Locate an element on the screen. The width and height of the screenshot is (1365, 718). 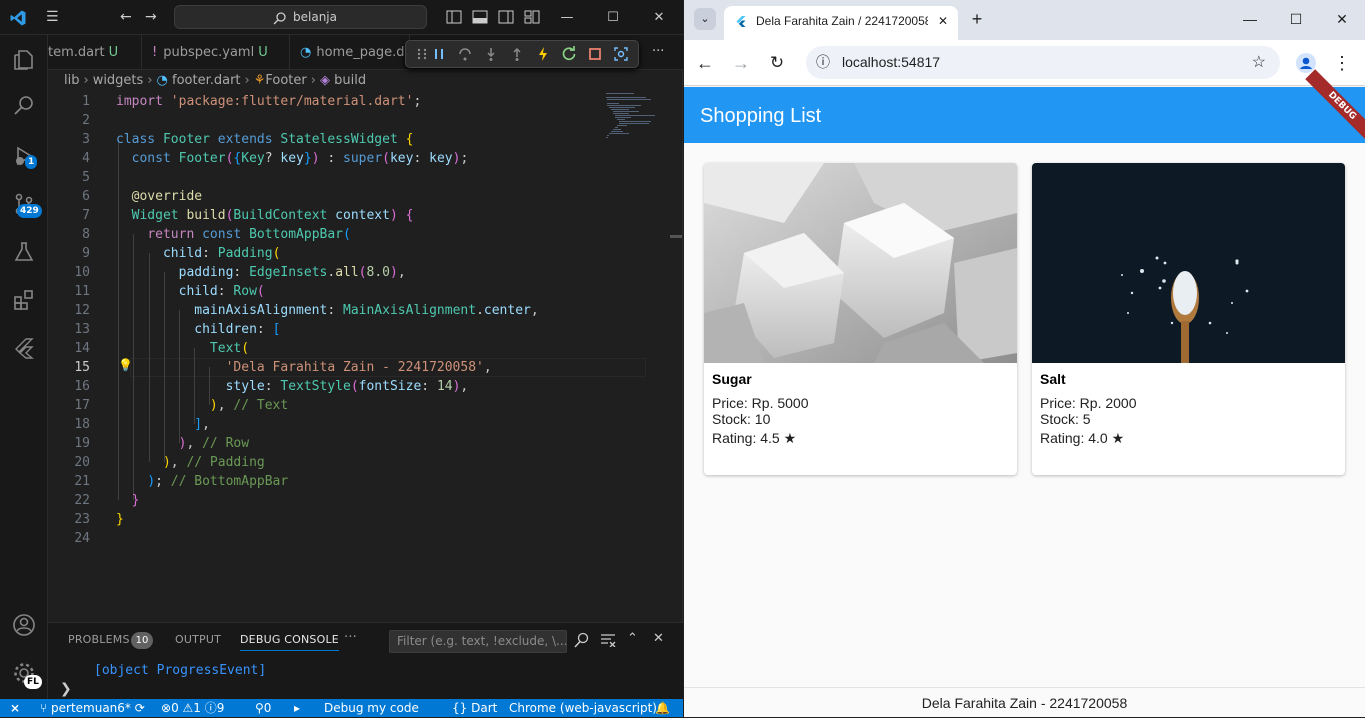
problems-status: ⊗0 ⚠1 ⓘ9 is located at coordinates (192, 708).